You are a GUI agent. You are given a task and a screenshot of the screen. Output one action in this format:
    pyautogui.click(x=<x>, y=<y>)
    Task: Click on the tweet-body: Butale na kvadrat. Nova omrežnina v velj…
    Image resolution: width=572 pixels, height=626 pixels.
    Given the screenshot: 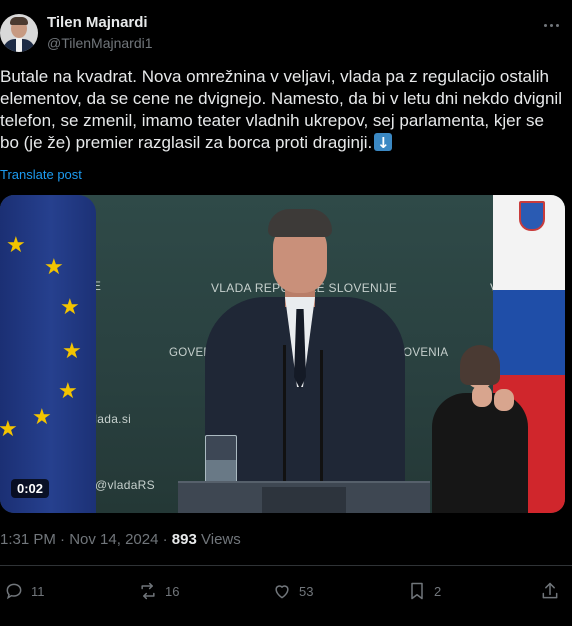 What is the action you would take?
    pyautogui.click(x=281, y=109)
    